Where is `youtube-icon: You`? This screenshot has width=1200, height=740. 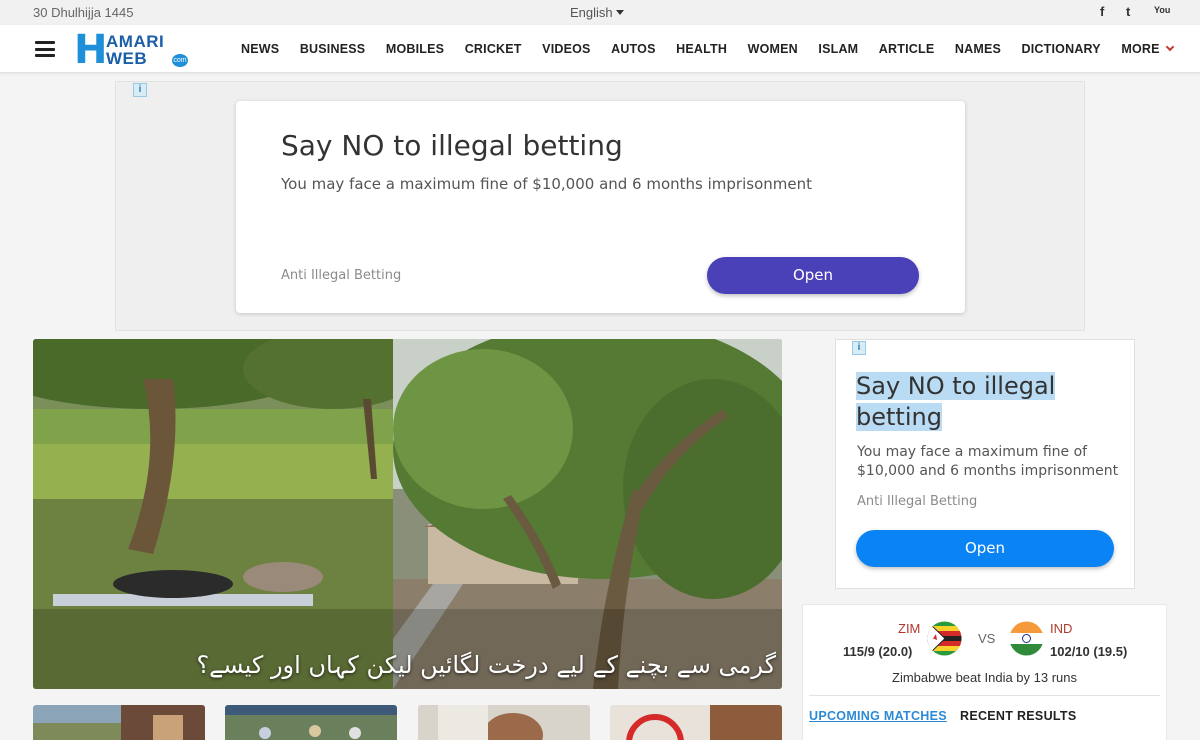 youtube-icon: You is located at coordinates (1162, 10).